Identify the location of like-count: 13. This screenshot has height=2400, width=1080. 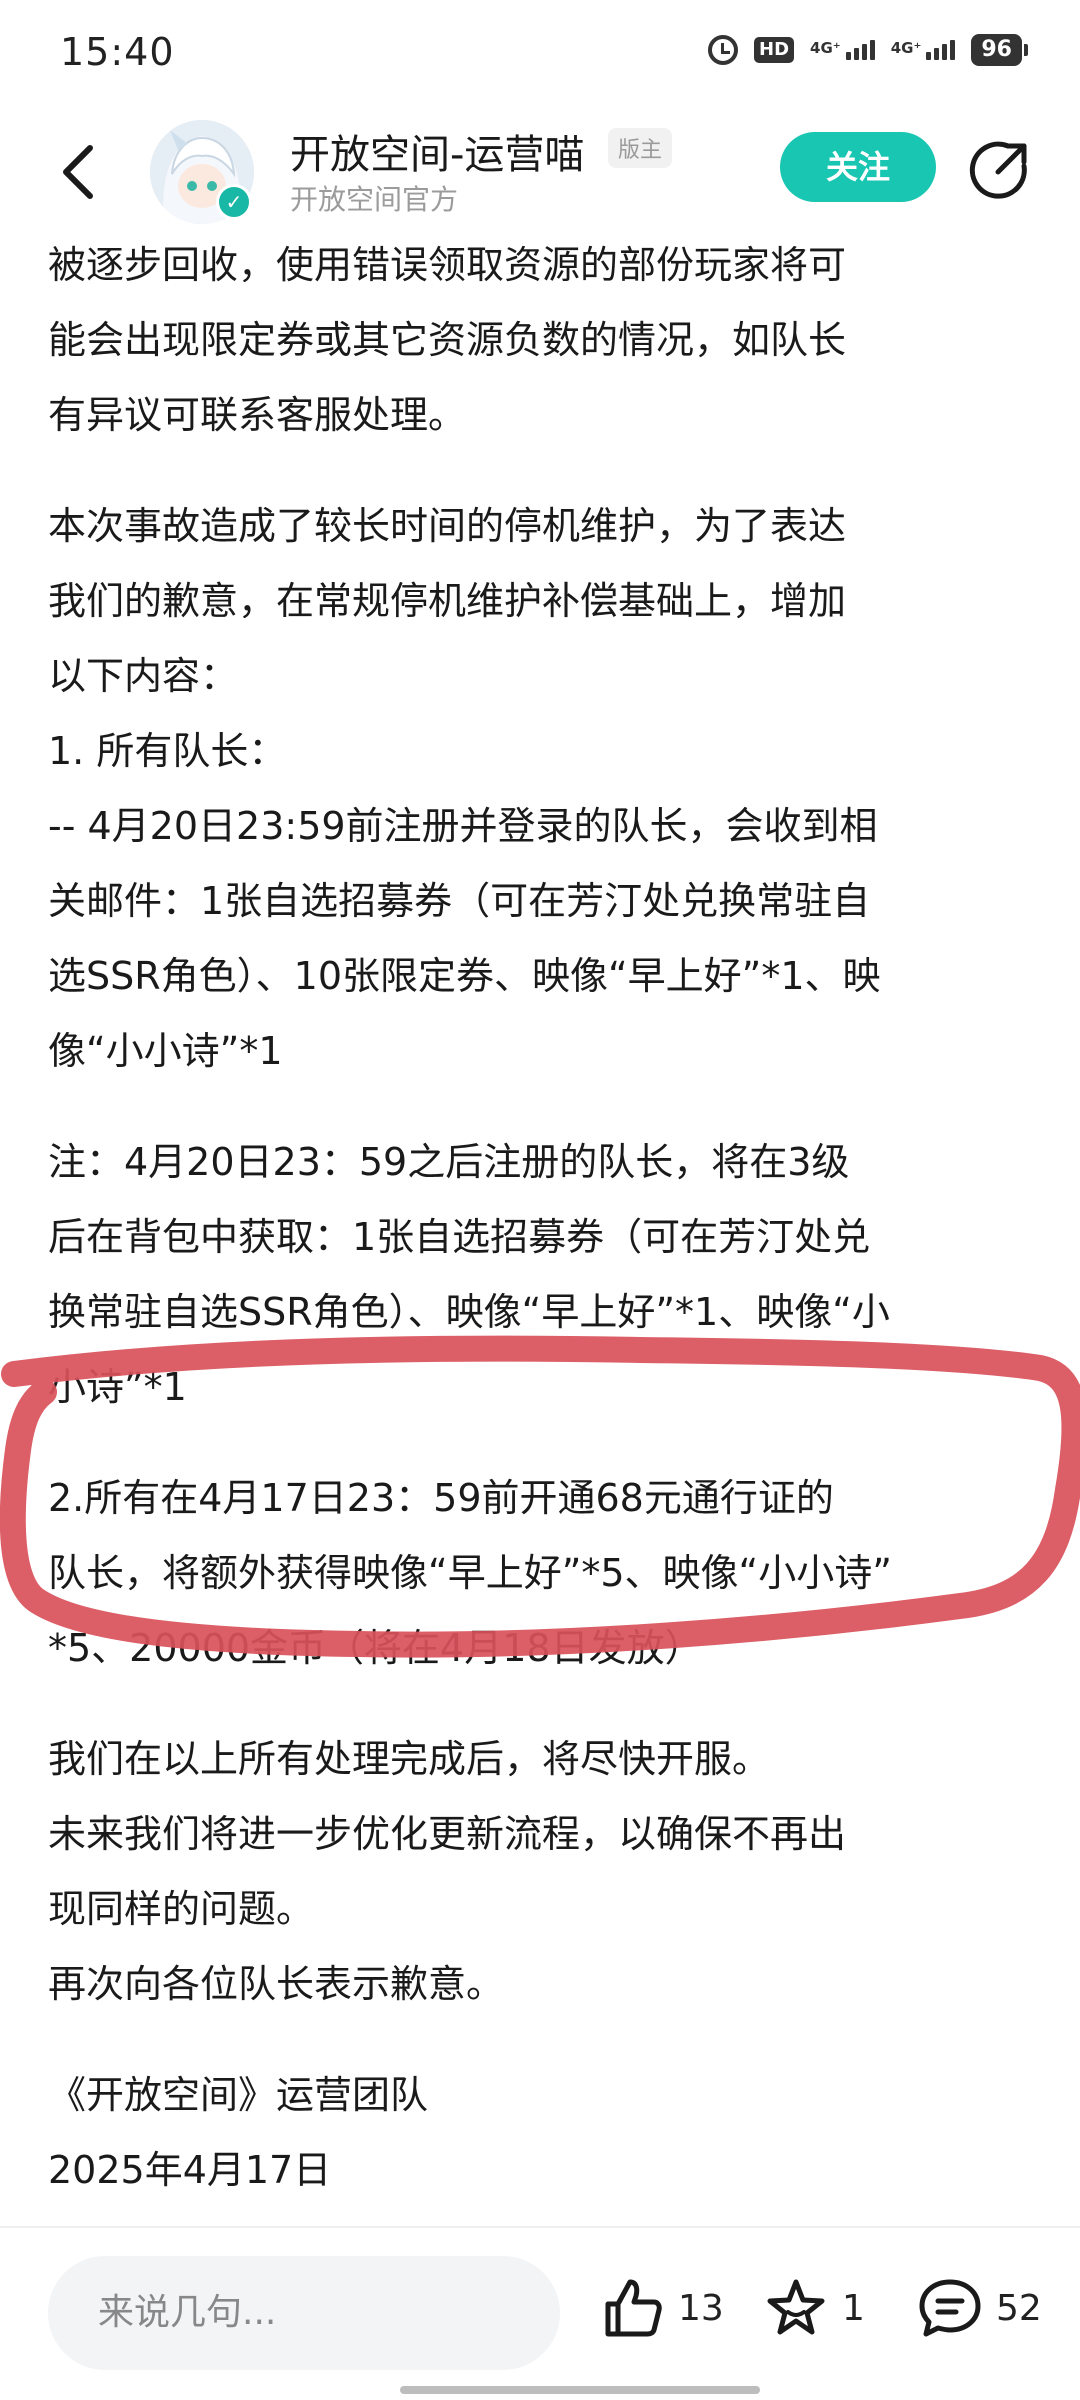
(701, 2308).